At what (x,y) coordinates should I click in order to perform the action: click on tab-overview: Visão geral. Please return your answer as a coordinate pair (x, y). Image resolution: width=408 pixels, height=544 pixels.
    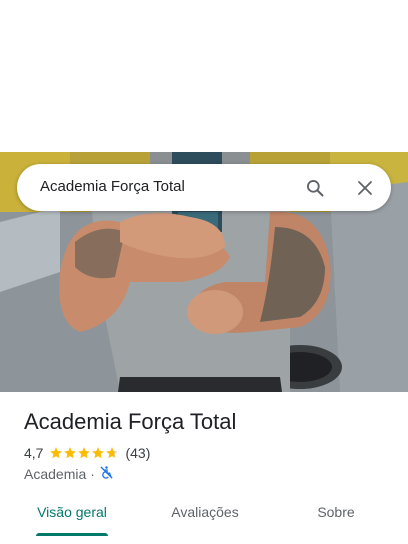
    Looking at the image, I should click on (72, 519).